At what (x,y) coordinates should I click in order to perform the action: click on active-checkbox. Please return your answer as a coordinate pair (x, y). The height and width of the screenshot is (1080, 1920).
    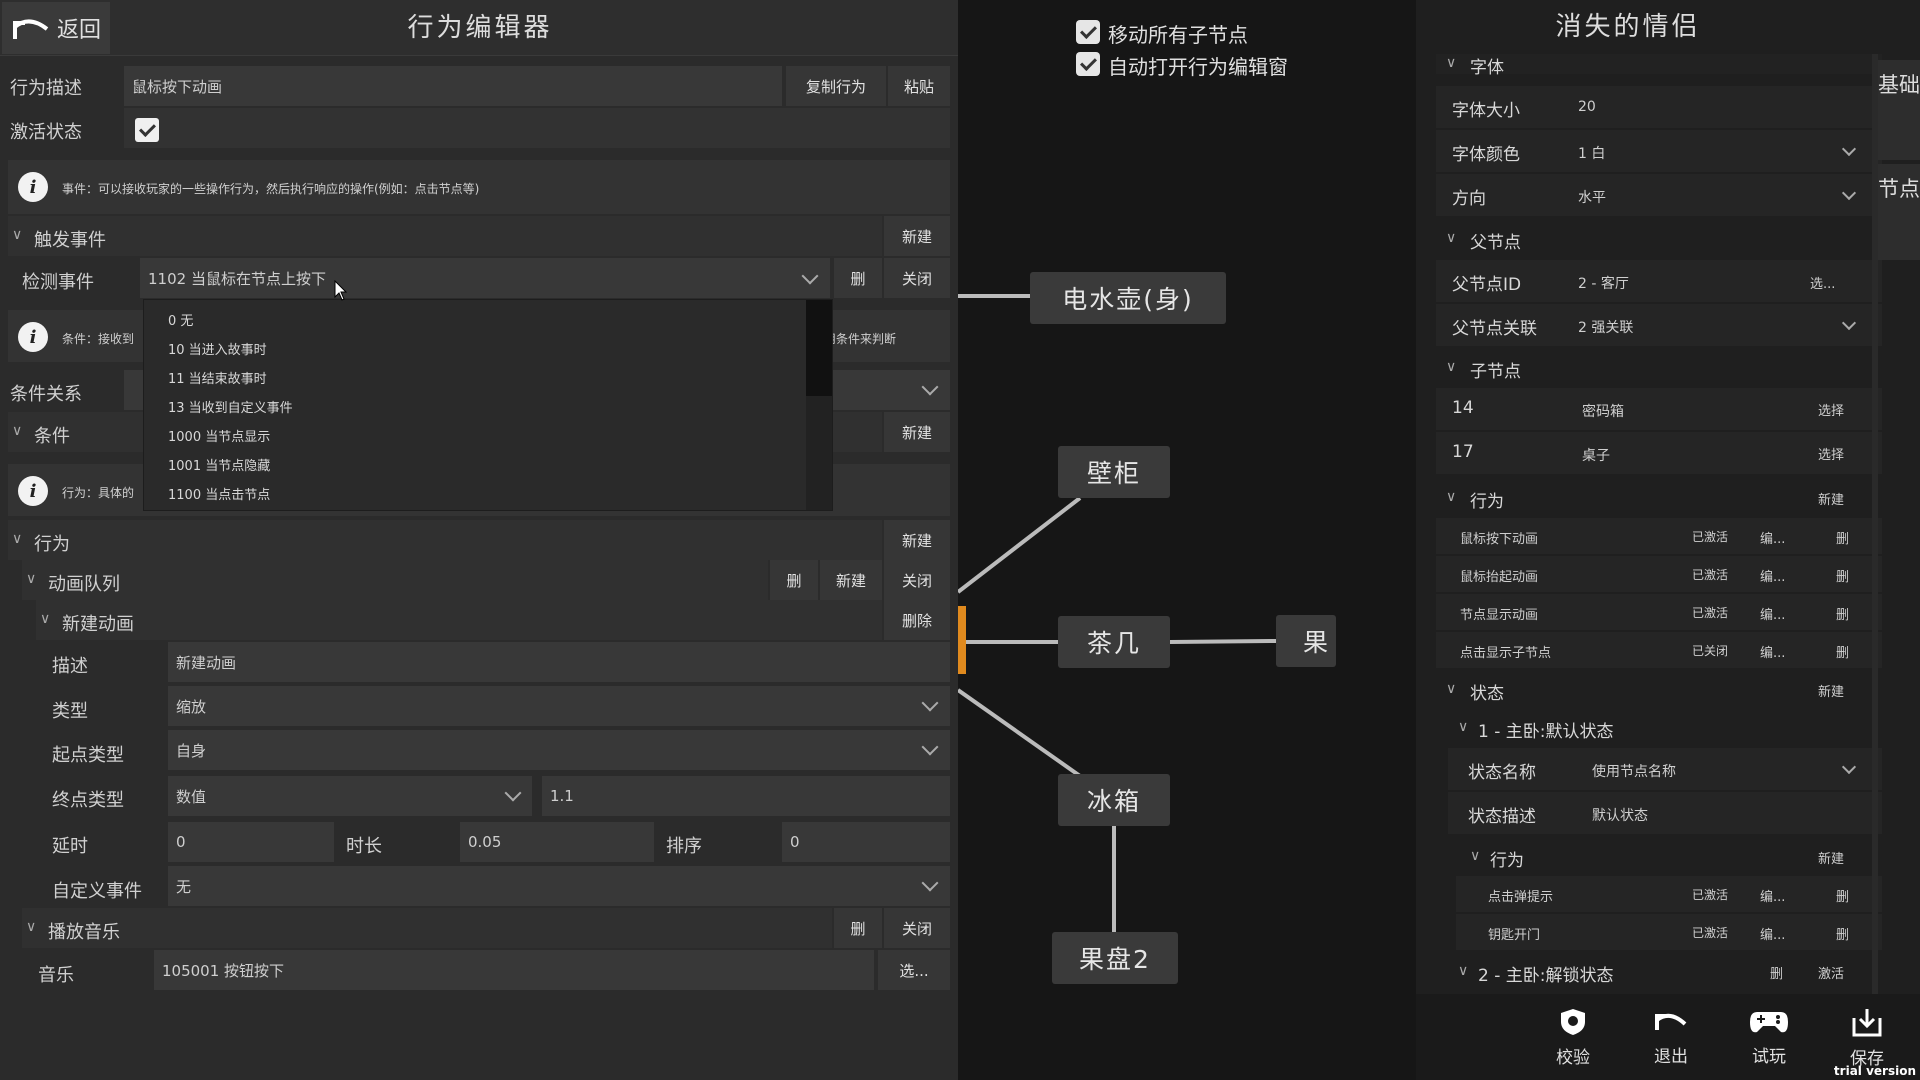
    Looking at the image, I should click on (147, 130).